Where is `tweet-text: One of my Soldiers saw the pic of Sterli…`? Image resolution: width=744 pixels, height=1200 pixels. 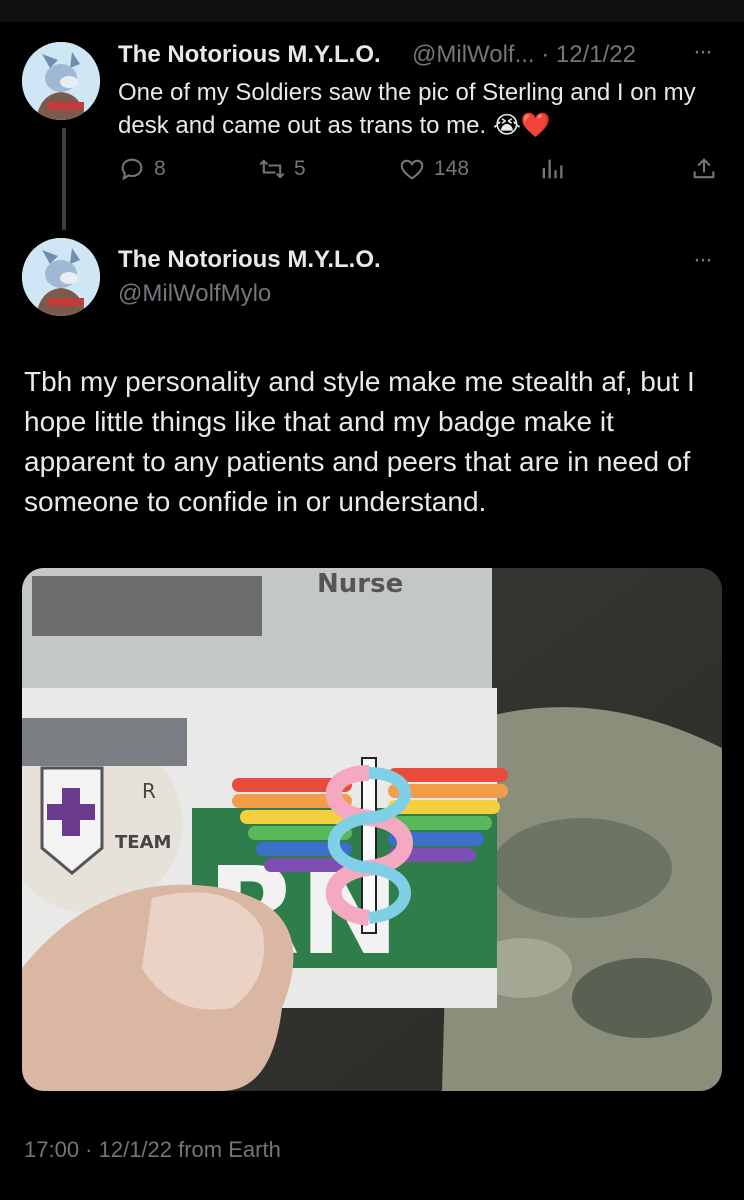 tweet-text: One of my Soldiers saw the pic of Sterli… is located at coordinates (407, 109).